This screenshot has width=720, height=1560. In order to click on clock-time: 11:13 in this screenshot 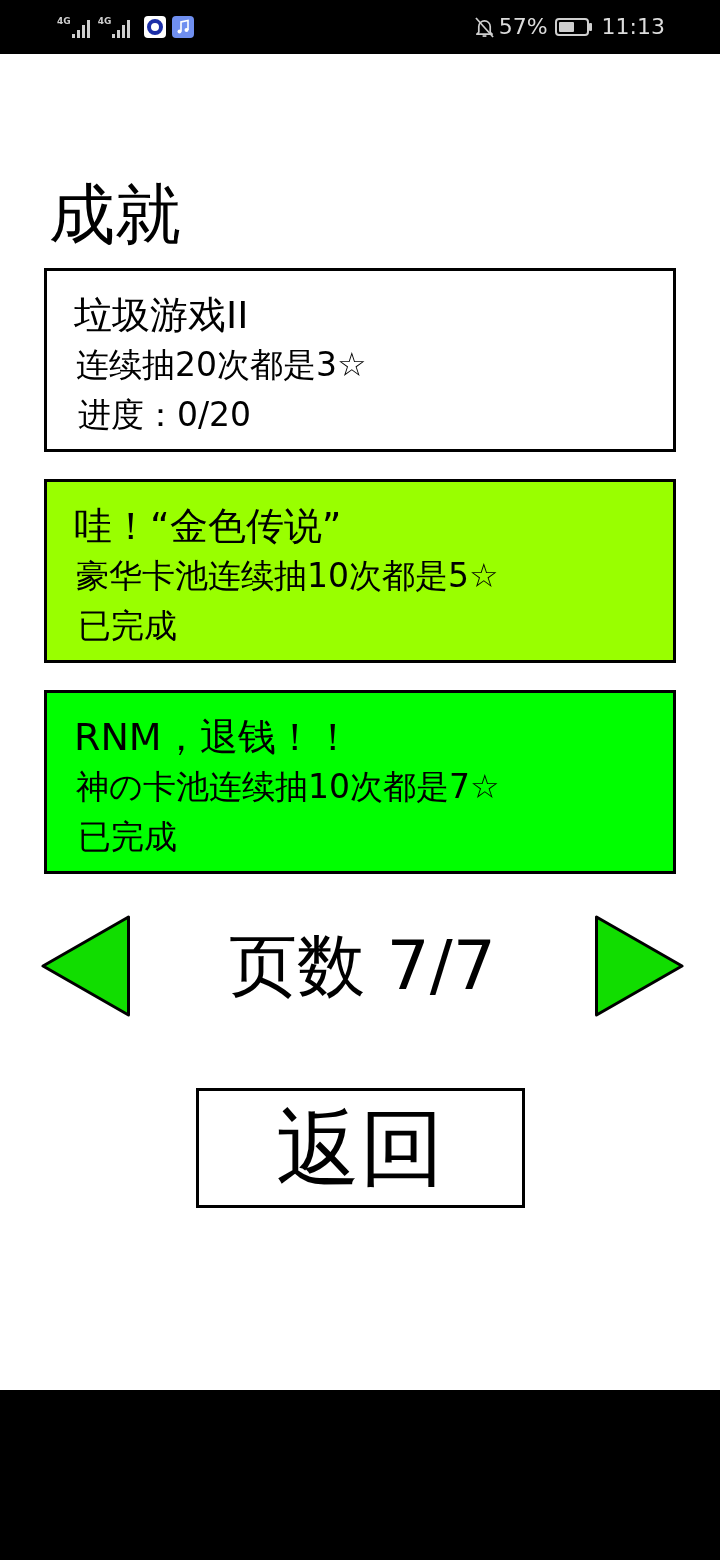, I will do `click(633, 27)`.